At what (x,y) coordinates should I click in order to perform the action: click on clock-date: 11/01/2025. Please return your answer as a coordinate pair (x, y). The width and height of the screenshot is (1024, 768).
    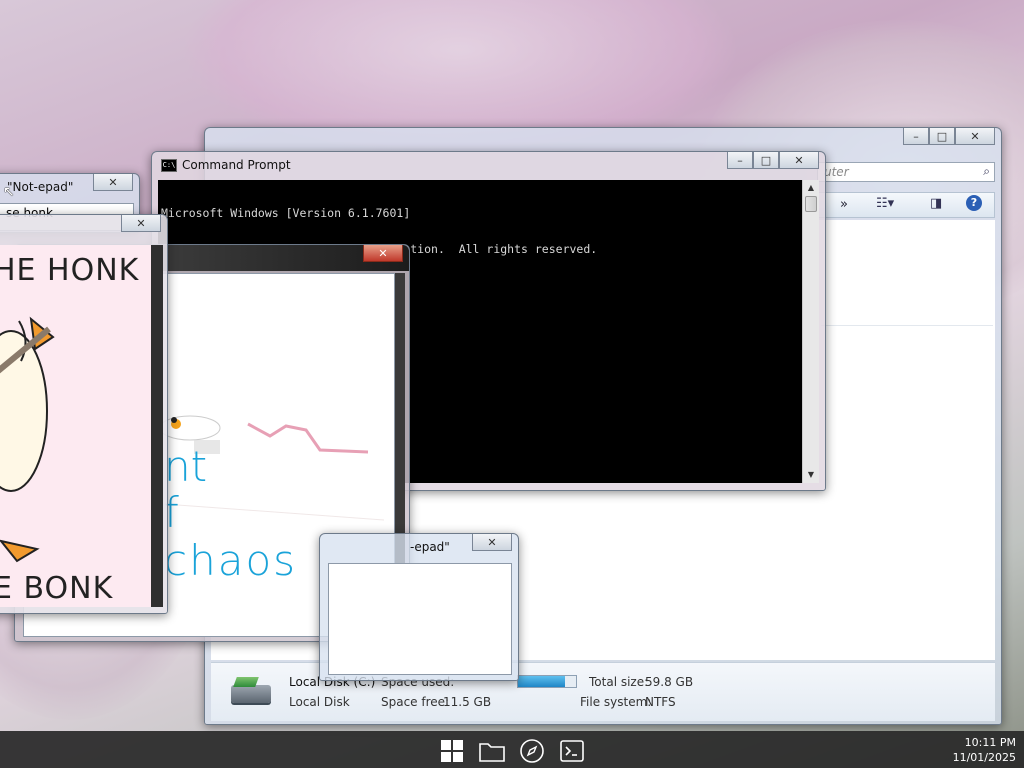
    Looking at the image, I should click on (984, 757).